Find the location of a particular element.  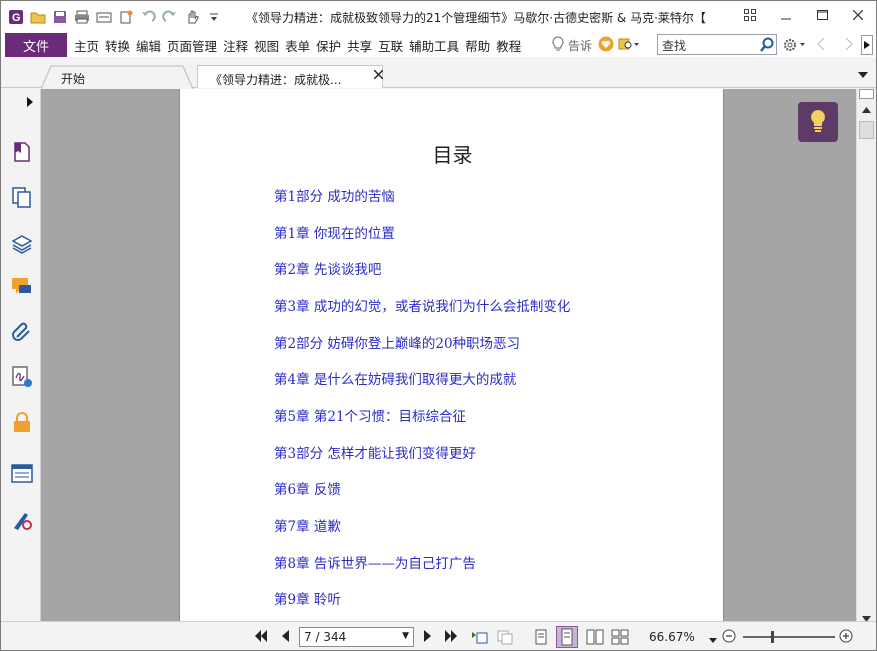

toc-link: 第3章 成功的幻觉，或者说我们为什么会抵制变化 is located at coordinates (422, 305).